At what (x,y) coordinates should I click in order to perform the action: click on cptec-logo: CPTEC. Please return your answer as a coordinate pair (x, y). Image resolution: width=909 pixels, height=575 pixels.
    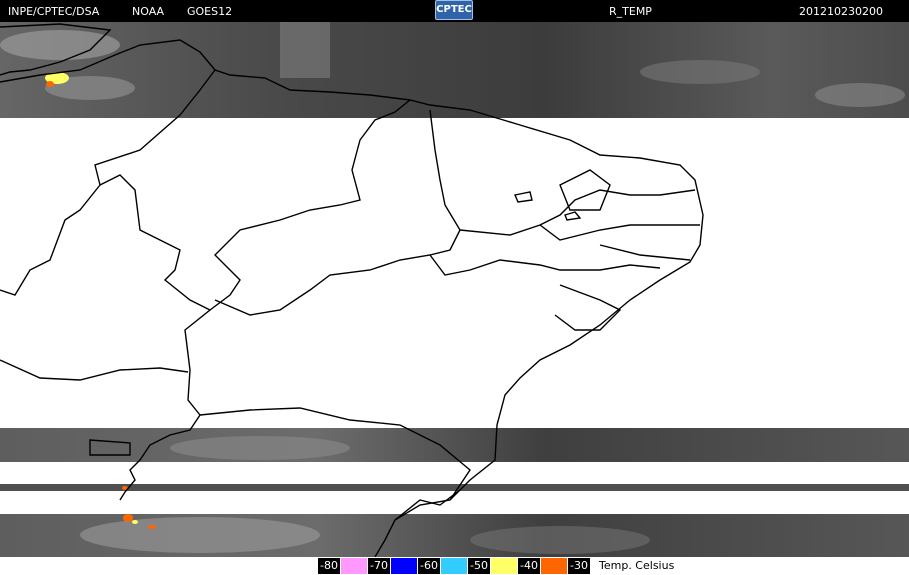
    Looking at the image, I should click on (454, 10).